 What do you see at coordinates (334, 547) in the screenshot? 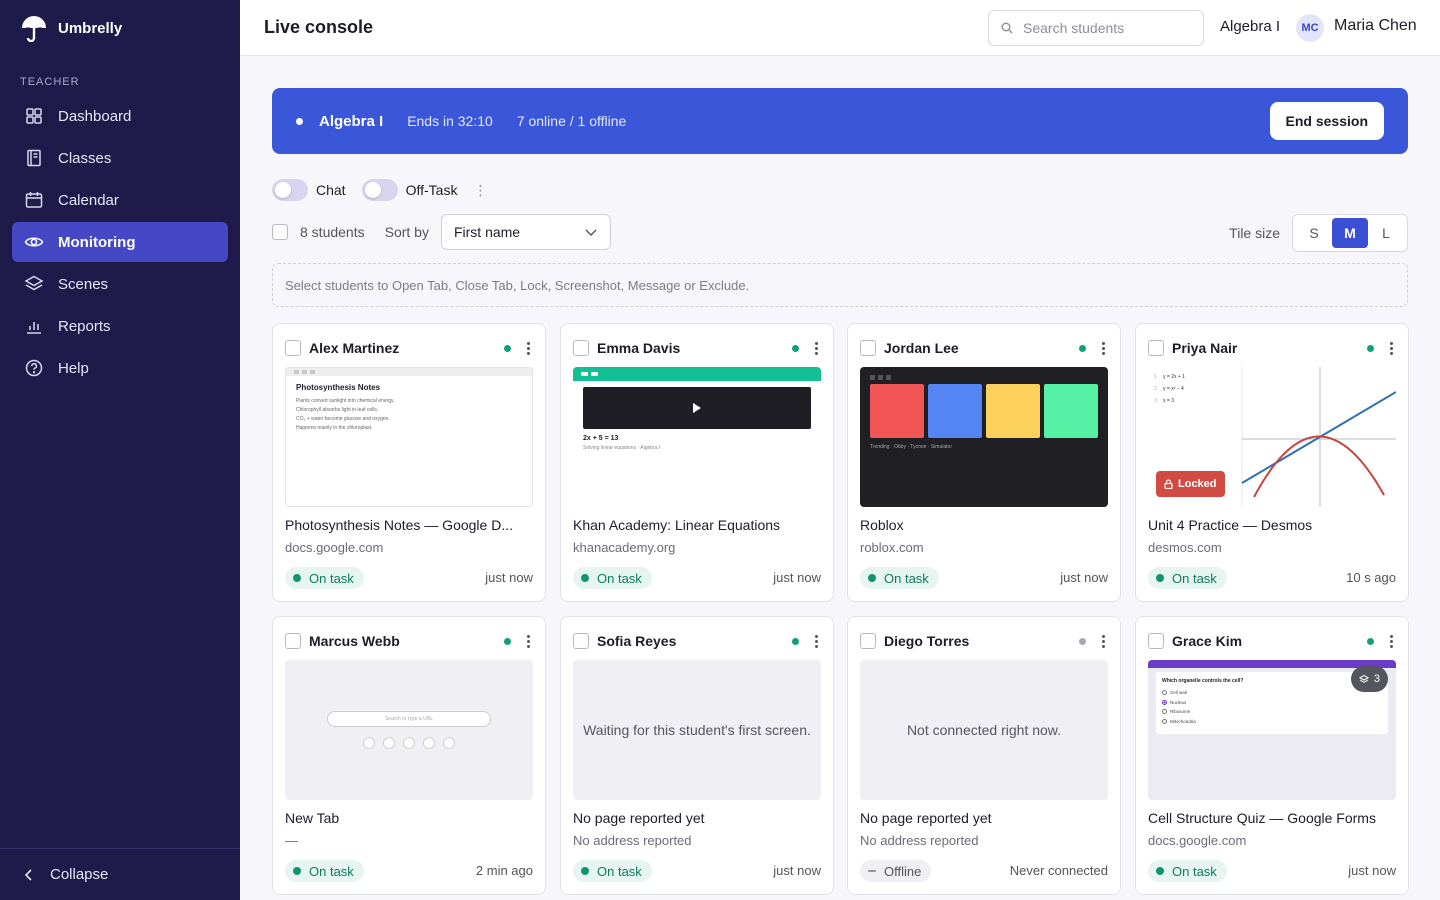
I see `page-url: docs.google.com` at bounding box center [334, 547].